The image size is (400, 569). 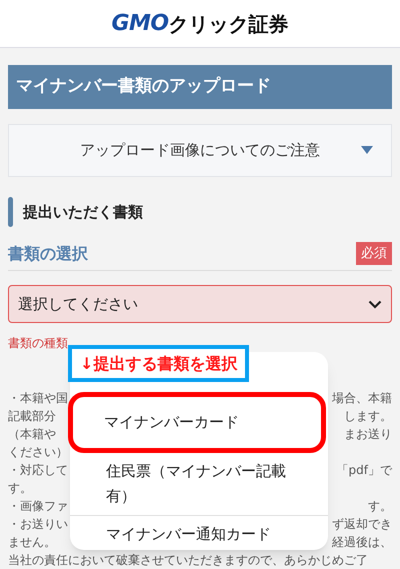 I want to click on note-text: します。, so click(x=368, y=416).